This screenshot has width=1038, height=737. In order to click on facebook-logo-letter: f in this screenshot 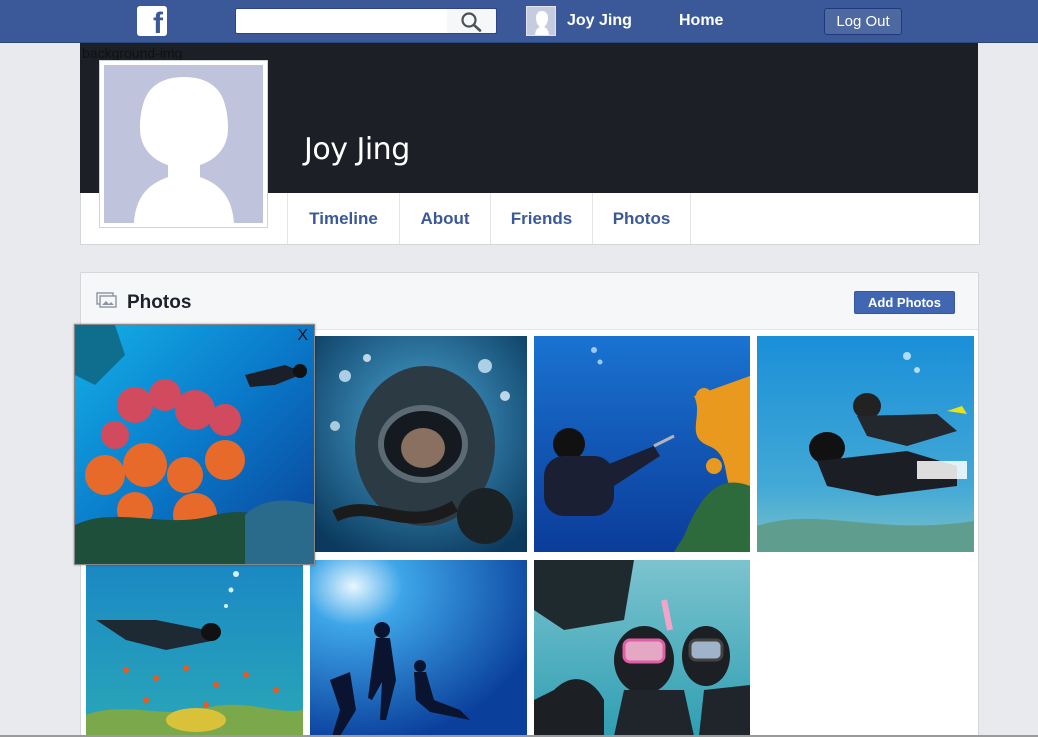, I will do `click(158, 23)`.